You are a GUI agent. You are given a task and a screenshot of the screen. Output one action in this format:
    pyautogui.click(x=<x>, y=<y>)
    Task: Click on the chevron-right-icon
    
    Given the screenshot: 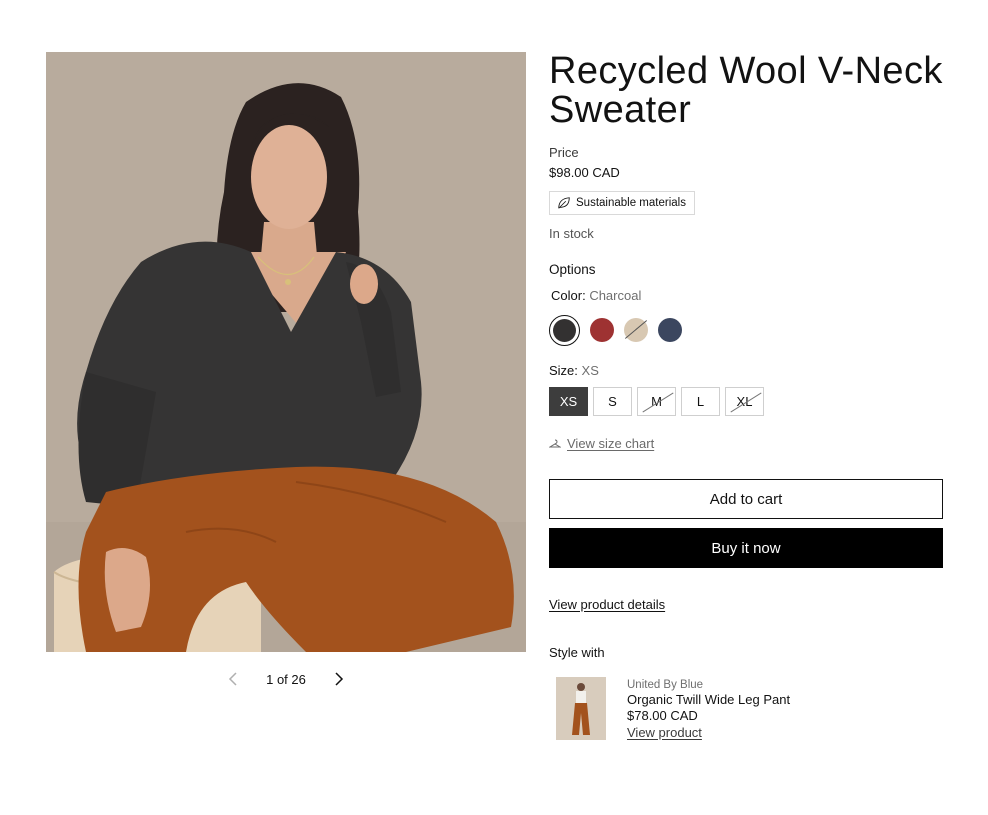 What is the action you would take?
    pyautogui.click(x=339, y=679)
    